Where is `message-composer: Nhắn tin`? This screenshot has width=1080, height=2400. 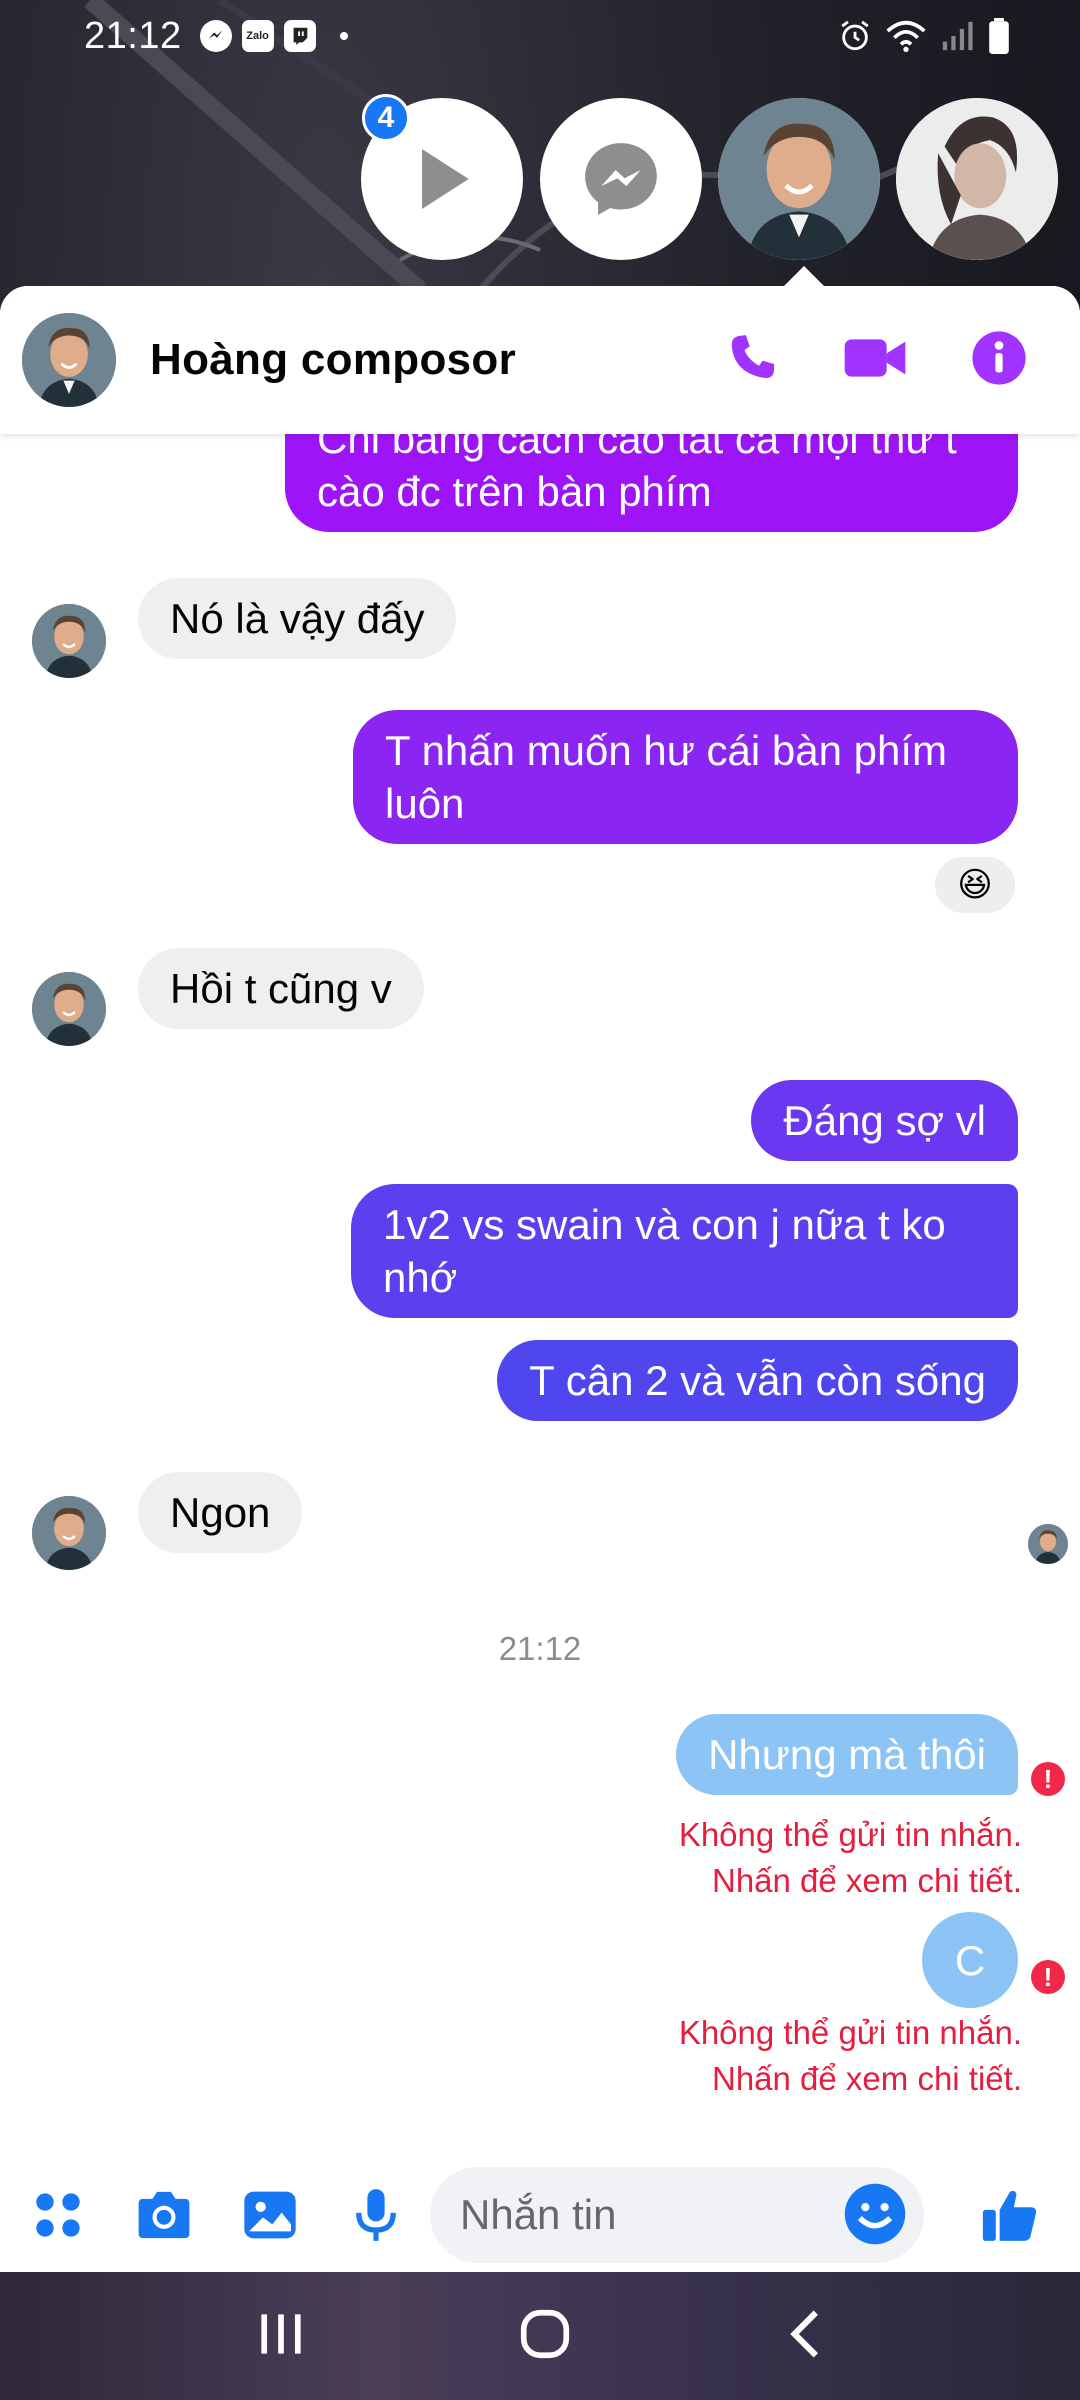 message-composer: Nhắn tin is located at coordinates (540, 2215).